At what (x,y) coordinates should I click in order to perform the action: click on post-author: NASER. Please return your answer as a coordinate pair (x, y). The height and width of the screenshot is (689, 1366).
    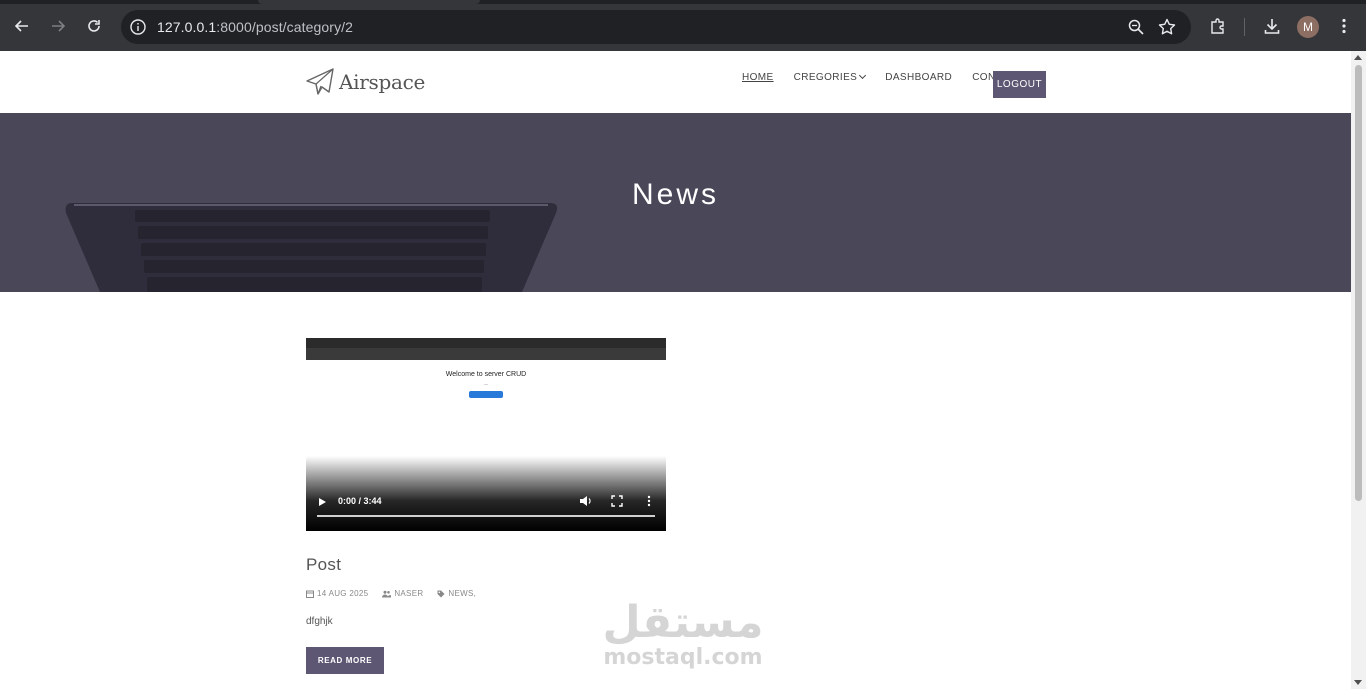
    Looking at the image, I should click on (402, 593).